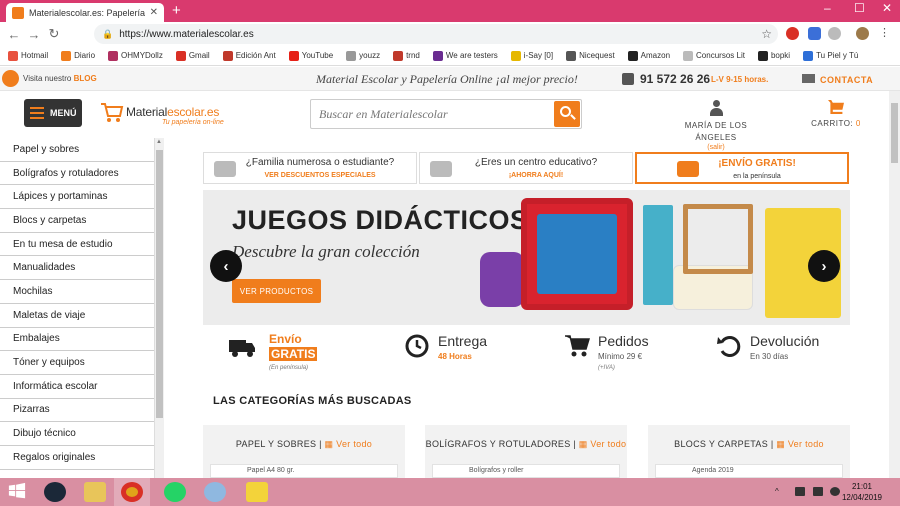 This screenshot has height=506, width=900. I want to click on extension-red-icon, so click(792, 33).